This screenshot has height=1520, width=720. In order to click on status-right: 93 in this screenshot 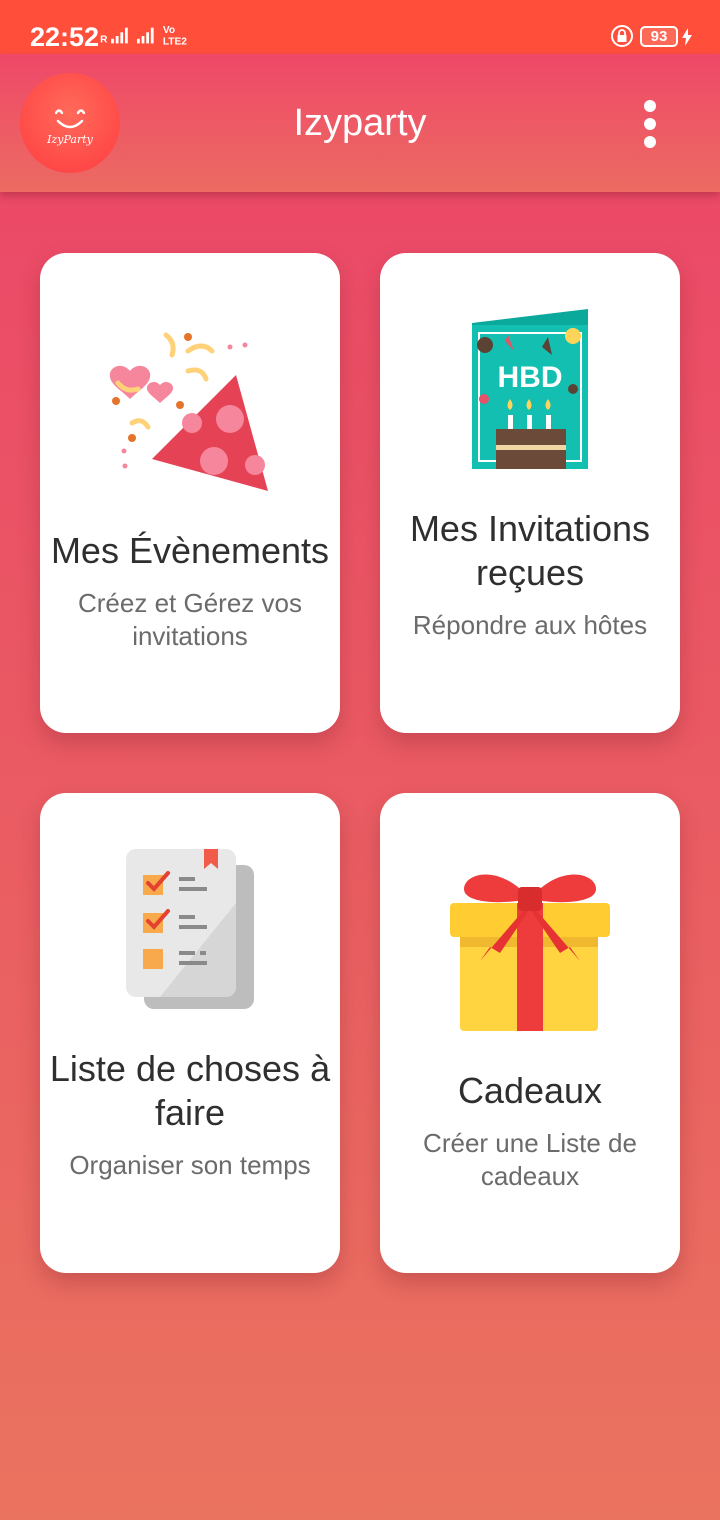, I will do `click(651, 37)`.